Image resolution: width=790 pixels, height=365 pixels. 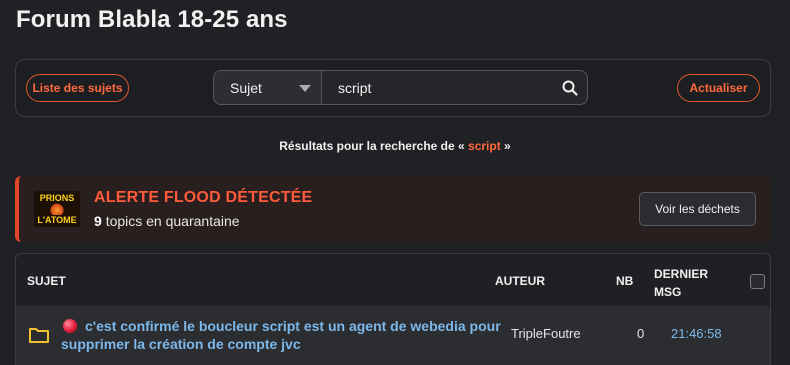 I want to click on view-trash-button: Voir les déchets, so click(x=697, y=209).